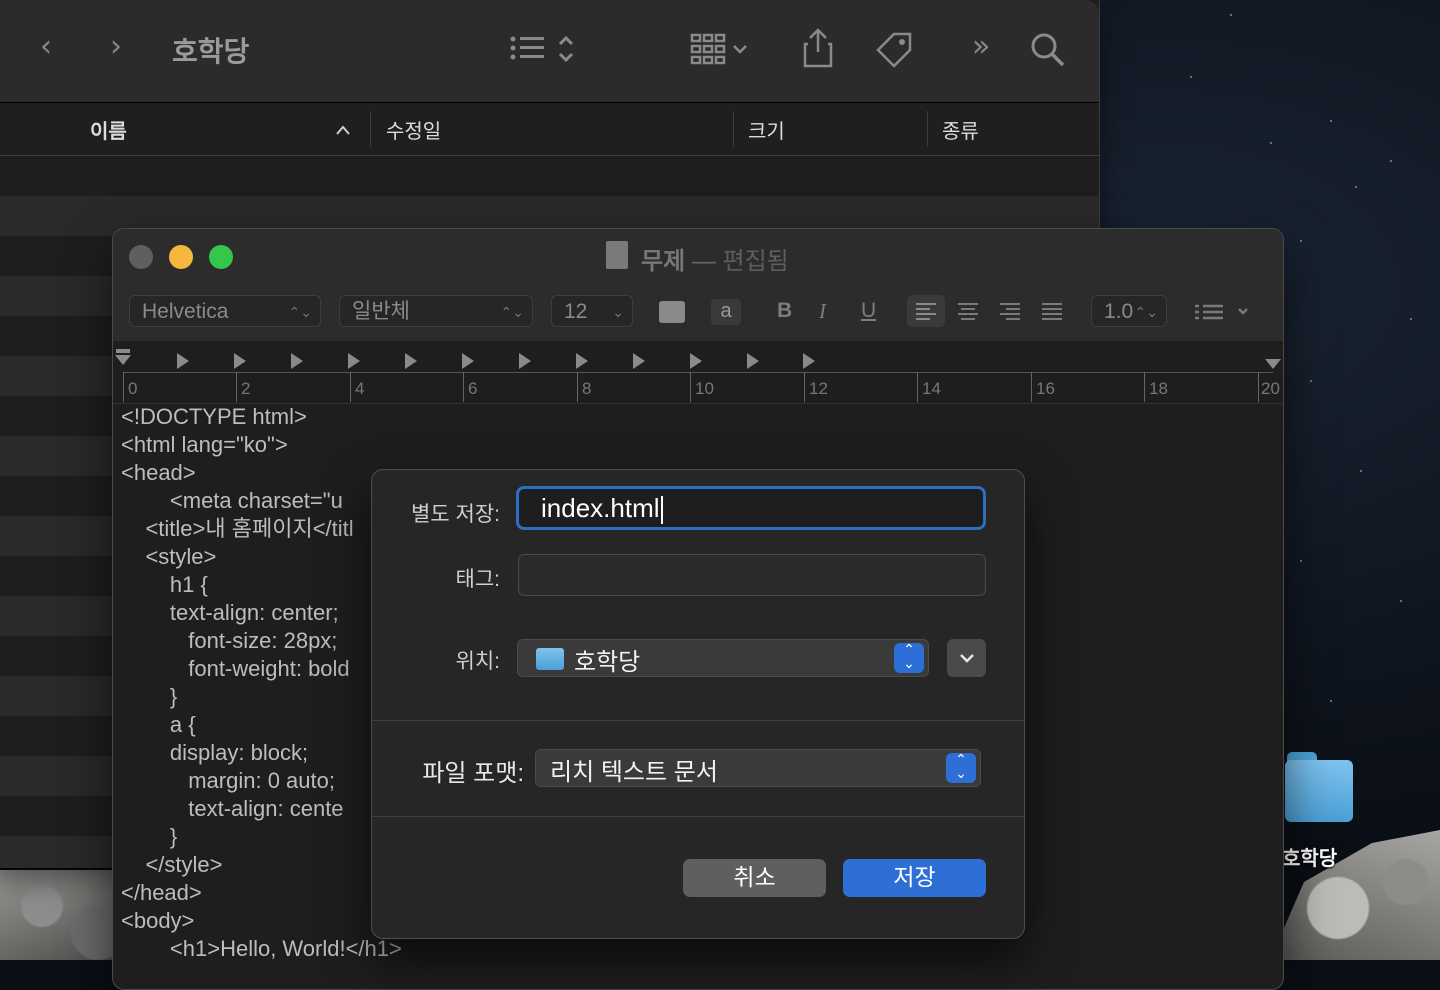 Image resolution: width=1440 pixels, height=990 pixels. What do you see at coordinates (211, 51) in the screenshot?
I see `finder-title: 호학당` at bounding box center [211, 51].